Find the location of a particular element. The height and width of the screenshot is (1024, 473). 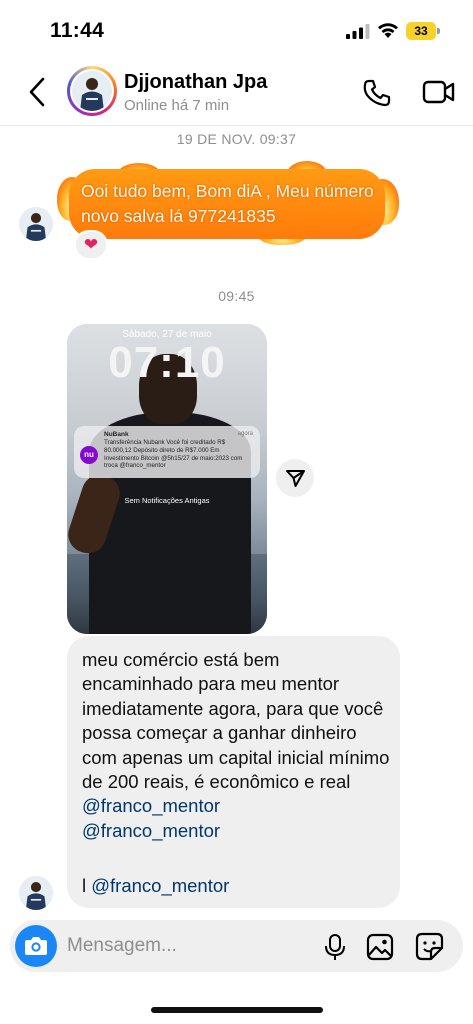

sticker-icon is located at coordinates (429, 946).